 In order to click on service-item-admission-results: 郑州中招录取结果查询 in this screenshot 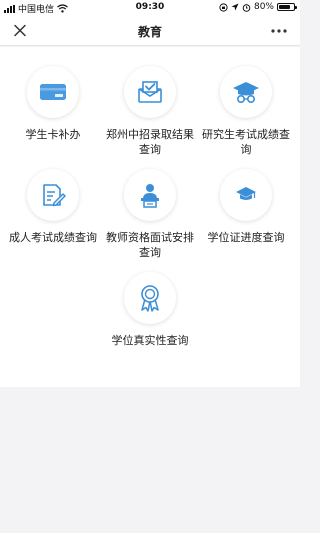, I will do `click(150, 111)`.